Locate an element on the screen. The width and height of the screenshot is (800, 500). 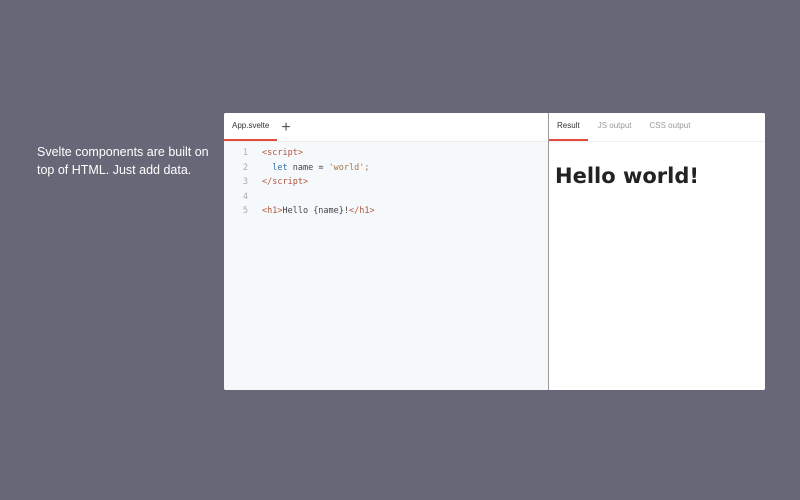
code-token: name = is located at coordinates (308, 167).